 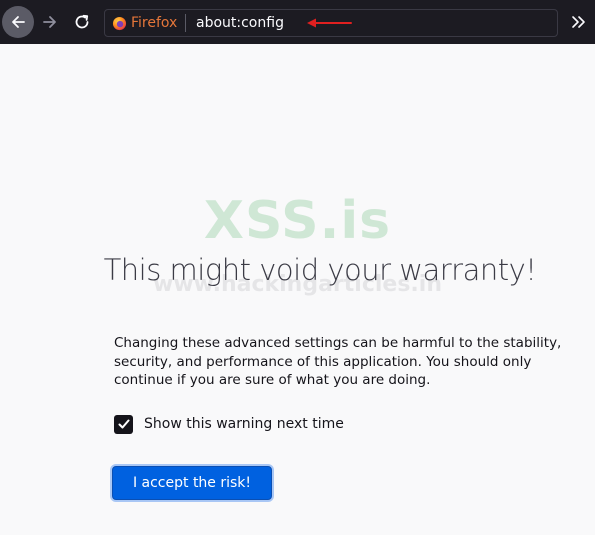 What do you see at coordinates (320, 270) in the screenshot?
I see `warning-title: This might void your warranty!` at bounding box center [320, 270].